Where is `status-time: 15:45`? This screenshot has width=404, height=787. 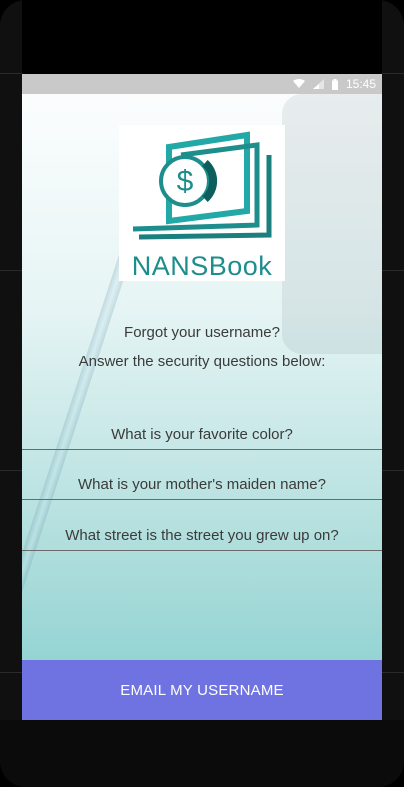
status-time: 15:45 is located at coordinates (360, 84).